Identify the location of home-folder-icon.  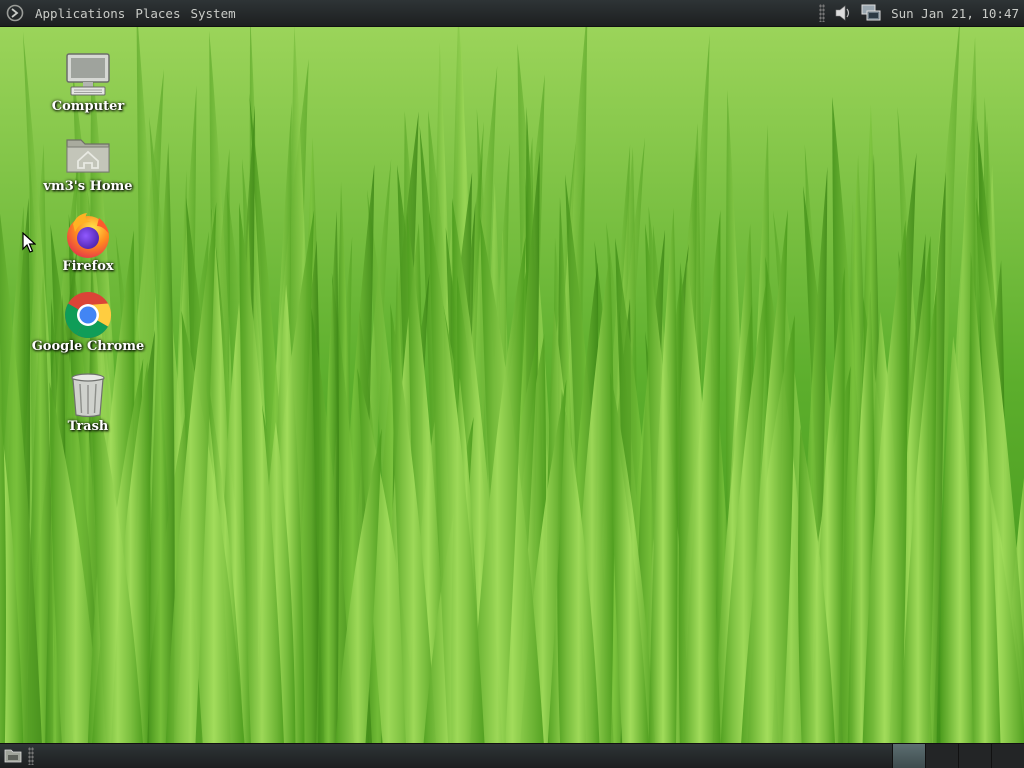
(88, 155).